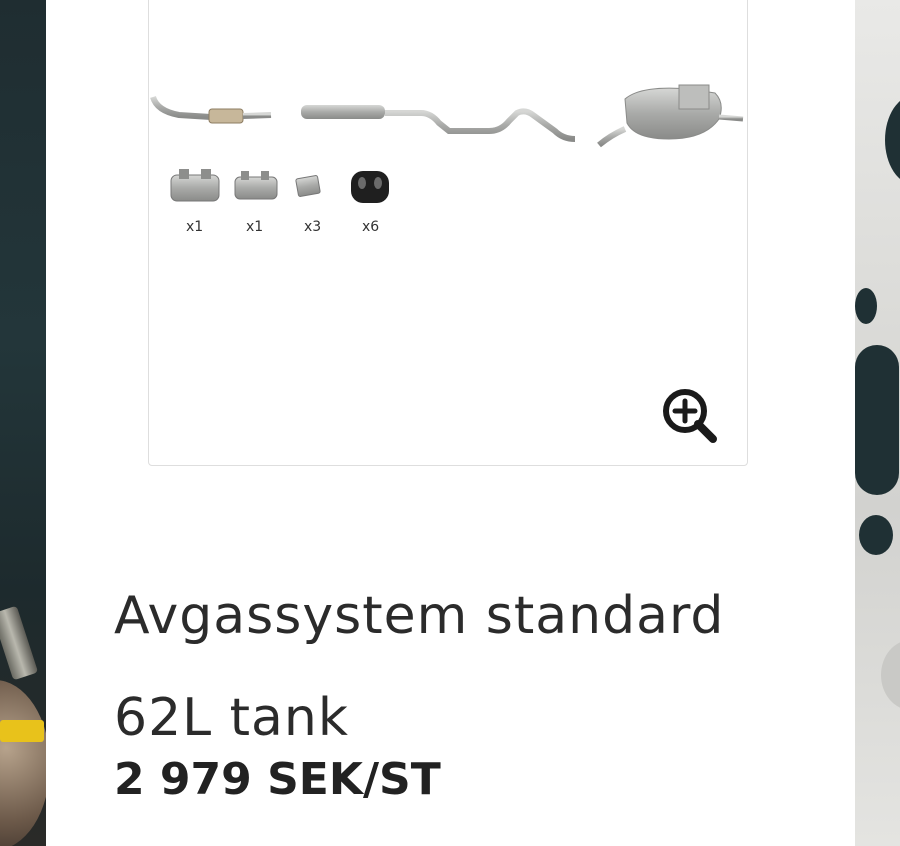 The image size is (900, 846). I want to click on disc-decoration, so click(23, 763).